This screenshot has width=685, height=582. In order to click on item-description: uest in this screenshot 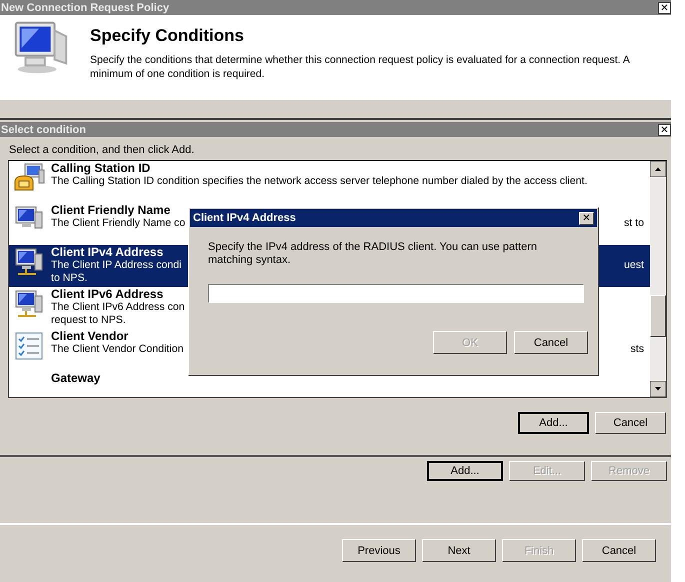, I will do `click(634, 265)`.